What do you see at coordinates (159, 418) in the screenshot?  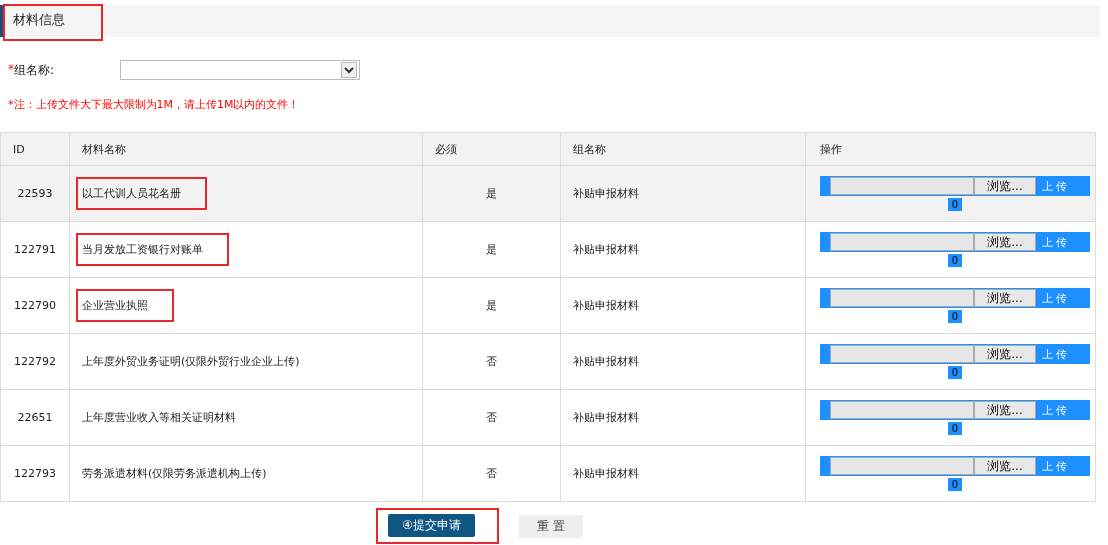 I see `material-name: 上年度营业收入等相关证明材料` at bounding box center [159, 418].